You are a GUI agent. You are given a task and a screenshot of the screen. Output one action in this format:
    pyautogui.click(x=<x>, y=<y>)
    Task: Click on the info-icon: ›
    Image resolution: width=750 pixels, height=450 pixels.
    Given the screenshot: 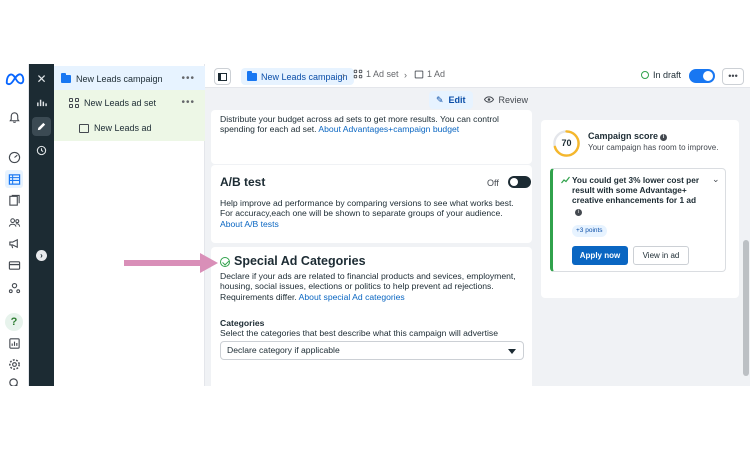 What is the action you would take?
    pyautogui.click(x=41, y=255)
    